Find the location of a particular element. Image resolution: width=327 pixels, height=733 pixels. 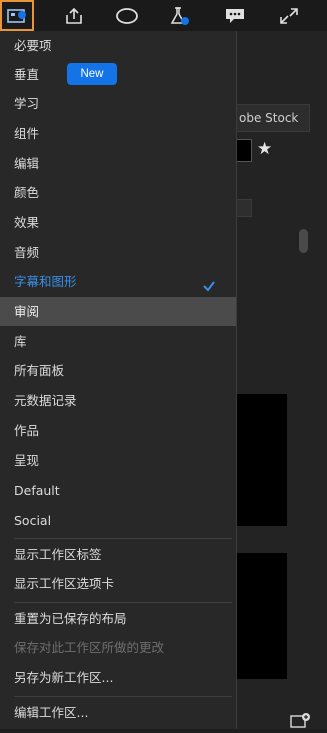

expand-button is located at coordinates (289, 15).